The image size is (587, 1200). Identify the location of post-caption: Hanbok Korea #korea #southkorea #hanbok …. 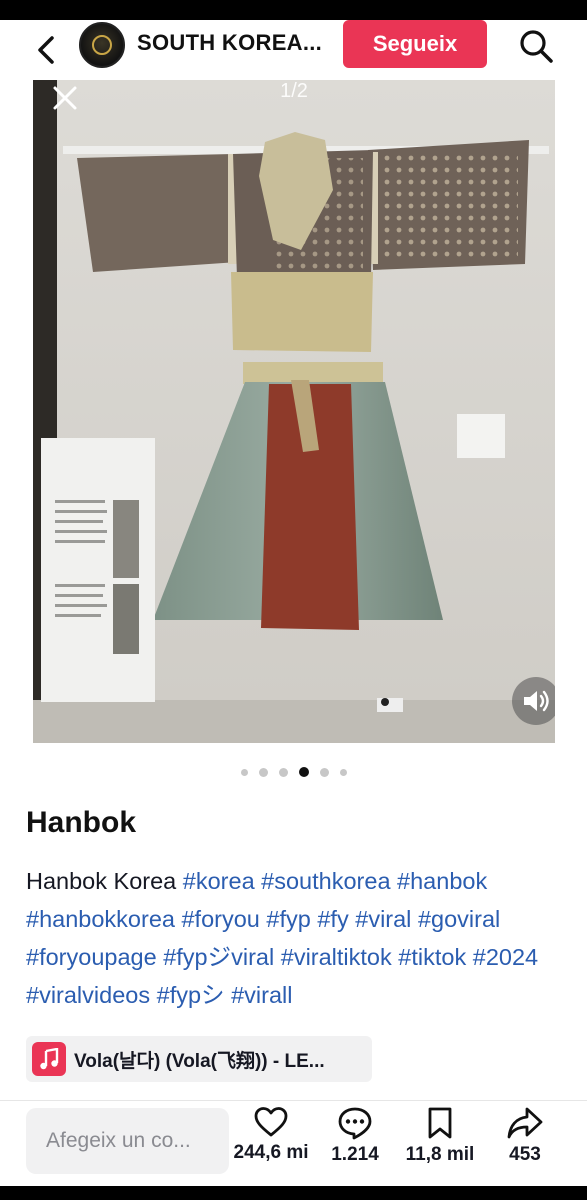
(296, 938).